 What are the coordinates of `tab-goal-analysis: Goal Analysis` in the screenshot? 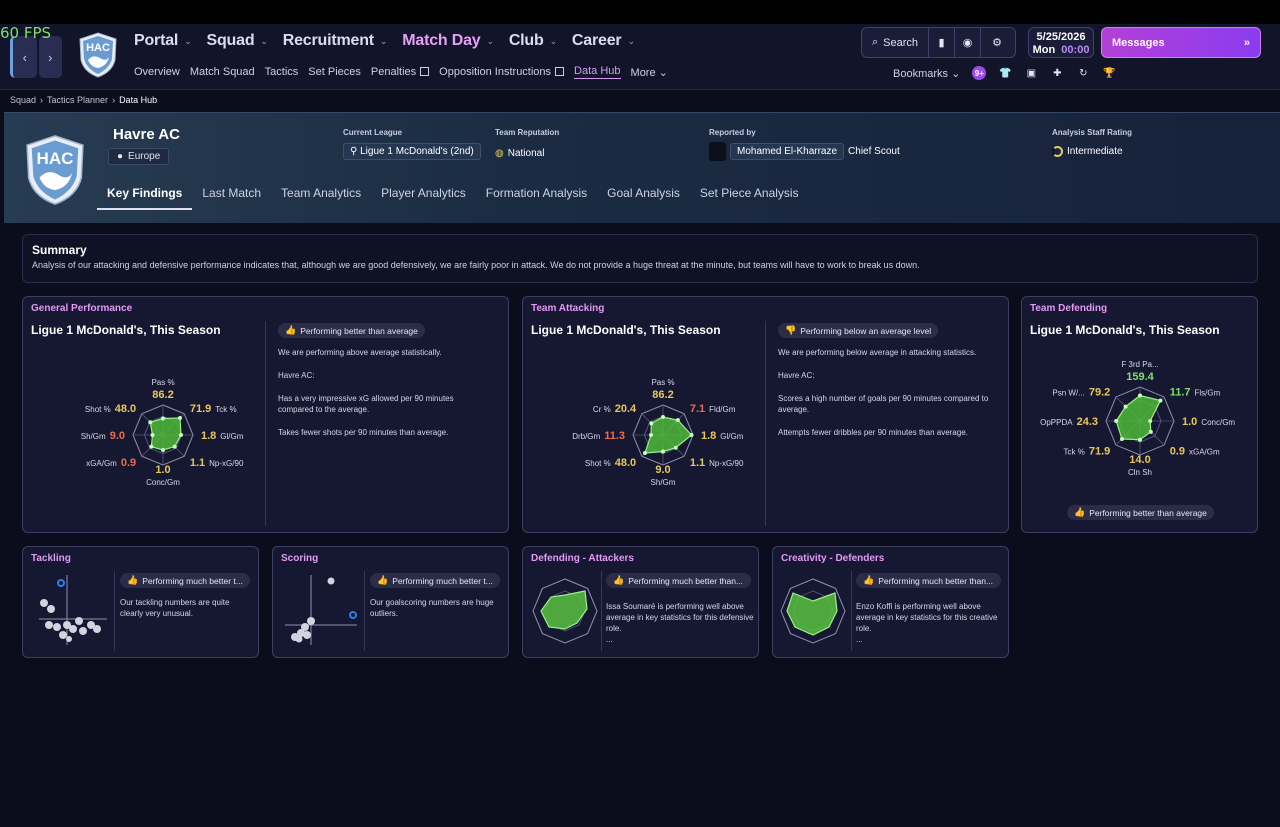 It's located at (643, 197).